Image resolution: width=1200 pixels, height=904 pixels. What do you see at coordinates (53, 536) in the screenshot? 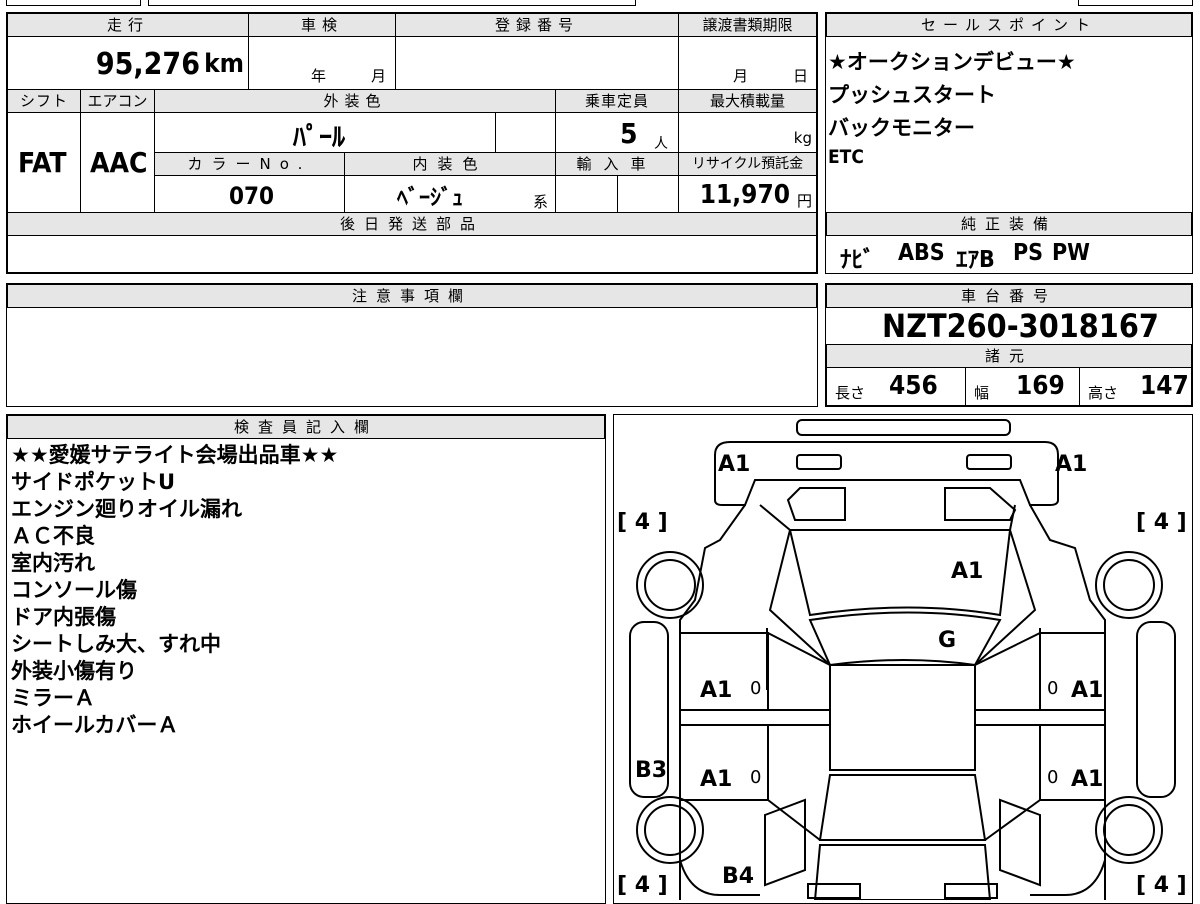
I see `inspector-note: ＡＣ不良` at bounding box center [53, 536].